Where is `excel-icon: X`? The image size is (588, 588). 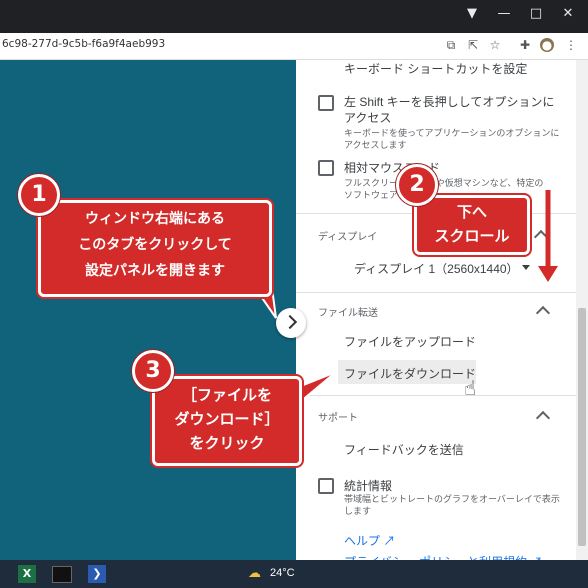
excel-icon: X is located at coordinates (27, 574).